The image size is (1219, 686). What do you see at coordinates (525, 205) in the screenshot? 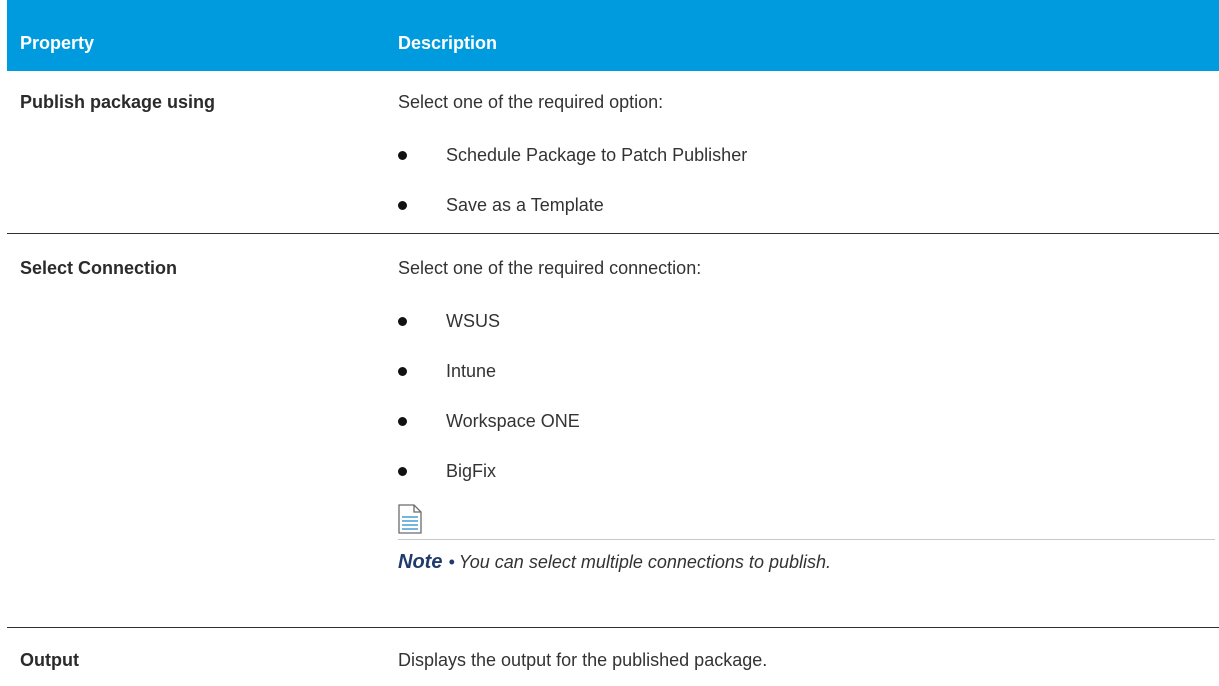
I see `list-item-text: Save as a Template` at bounding box center [525, 205].